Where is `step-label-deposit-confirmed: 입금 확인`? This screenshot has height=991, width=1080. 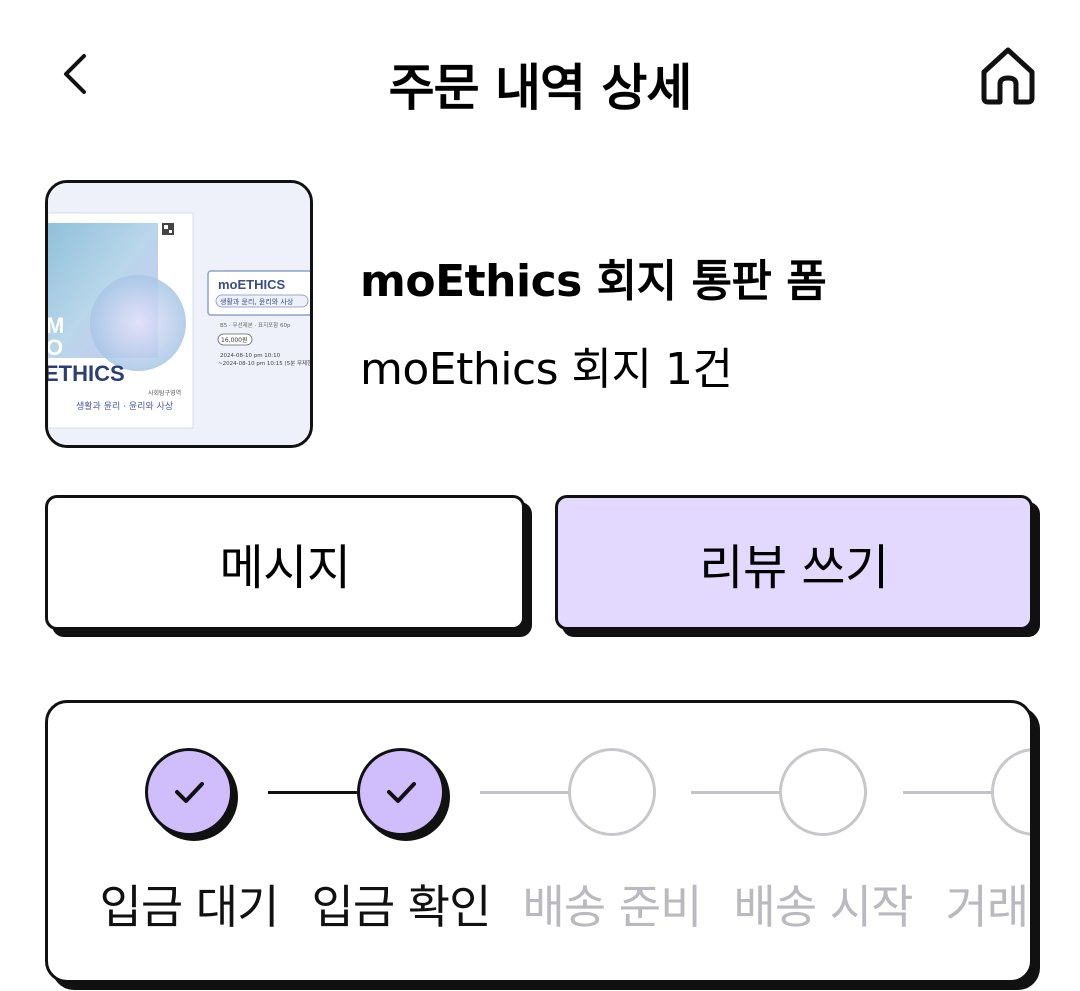 step-label-deposit-confirmed: 입금 확인 is located at coordinates (401, 907).